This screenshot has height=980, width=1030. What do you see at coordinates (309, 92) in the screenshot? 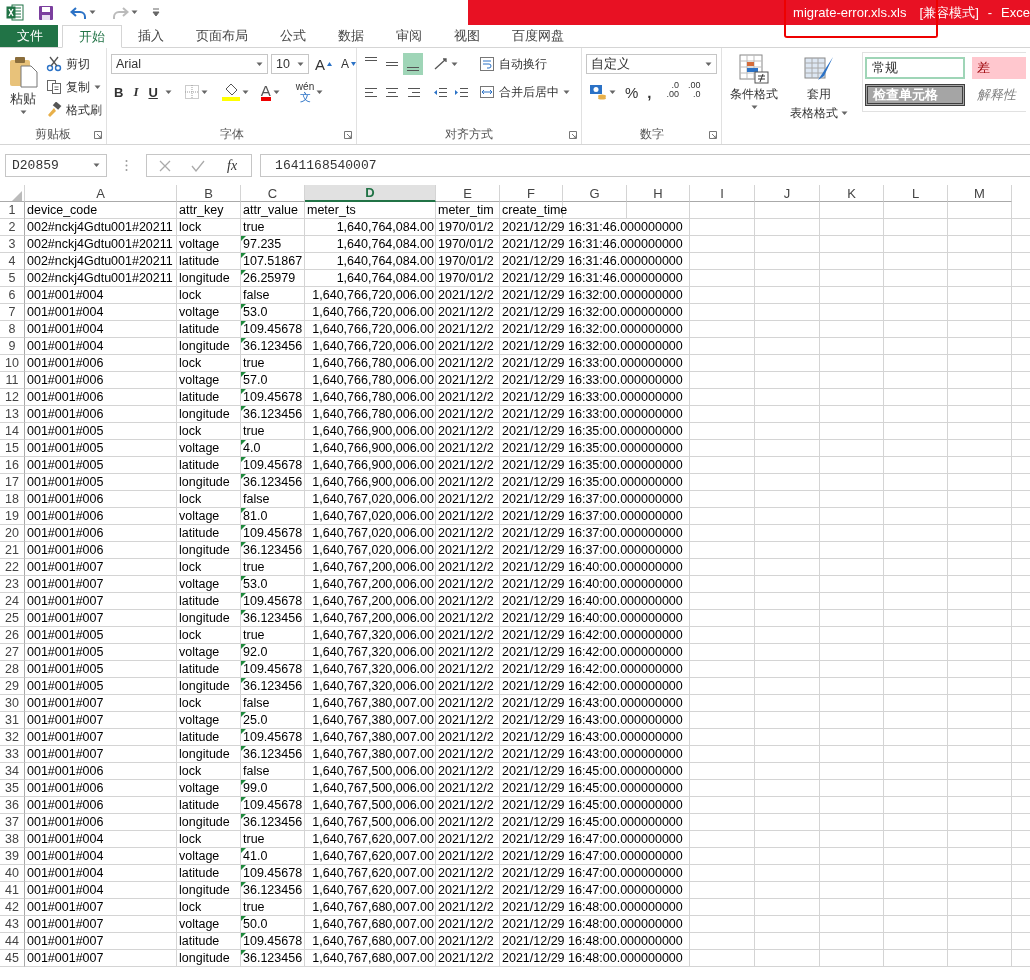
I see `phonetic-button: wén 文` at bounding box center [309, 92].